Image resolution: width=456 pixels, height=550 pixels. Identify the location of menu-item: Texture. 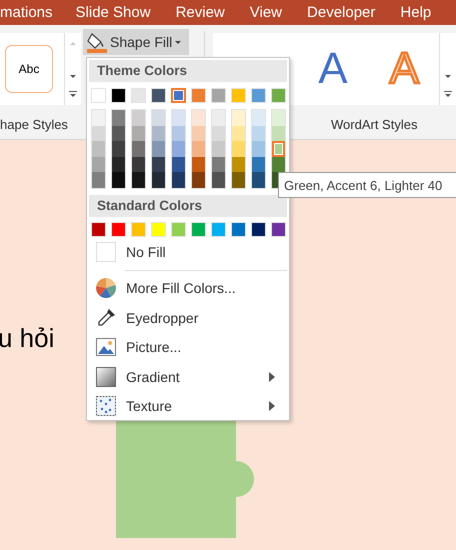
(188, 406).